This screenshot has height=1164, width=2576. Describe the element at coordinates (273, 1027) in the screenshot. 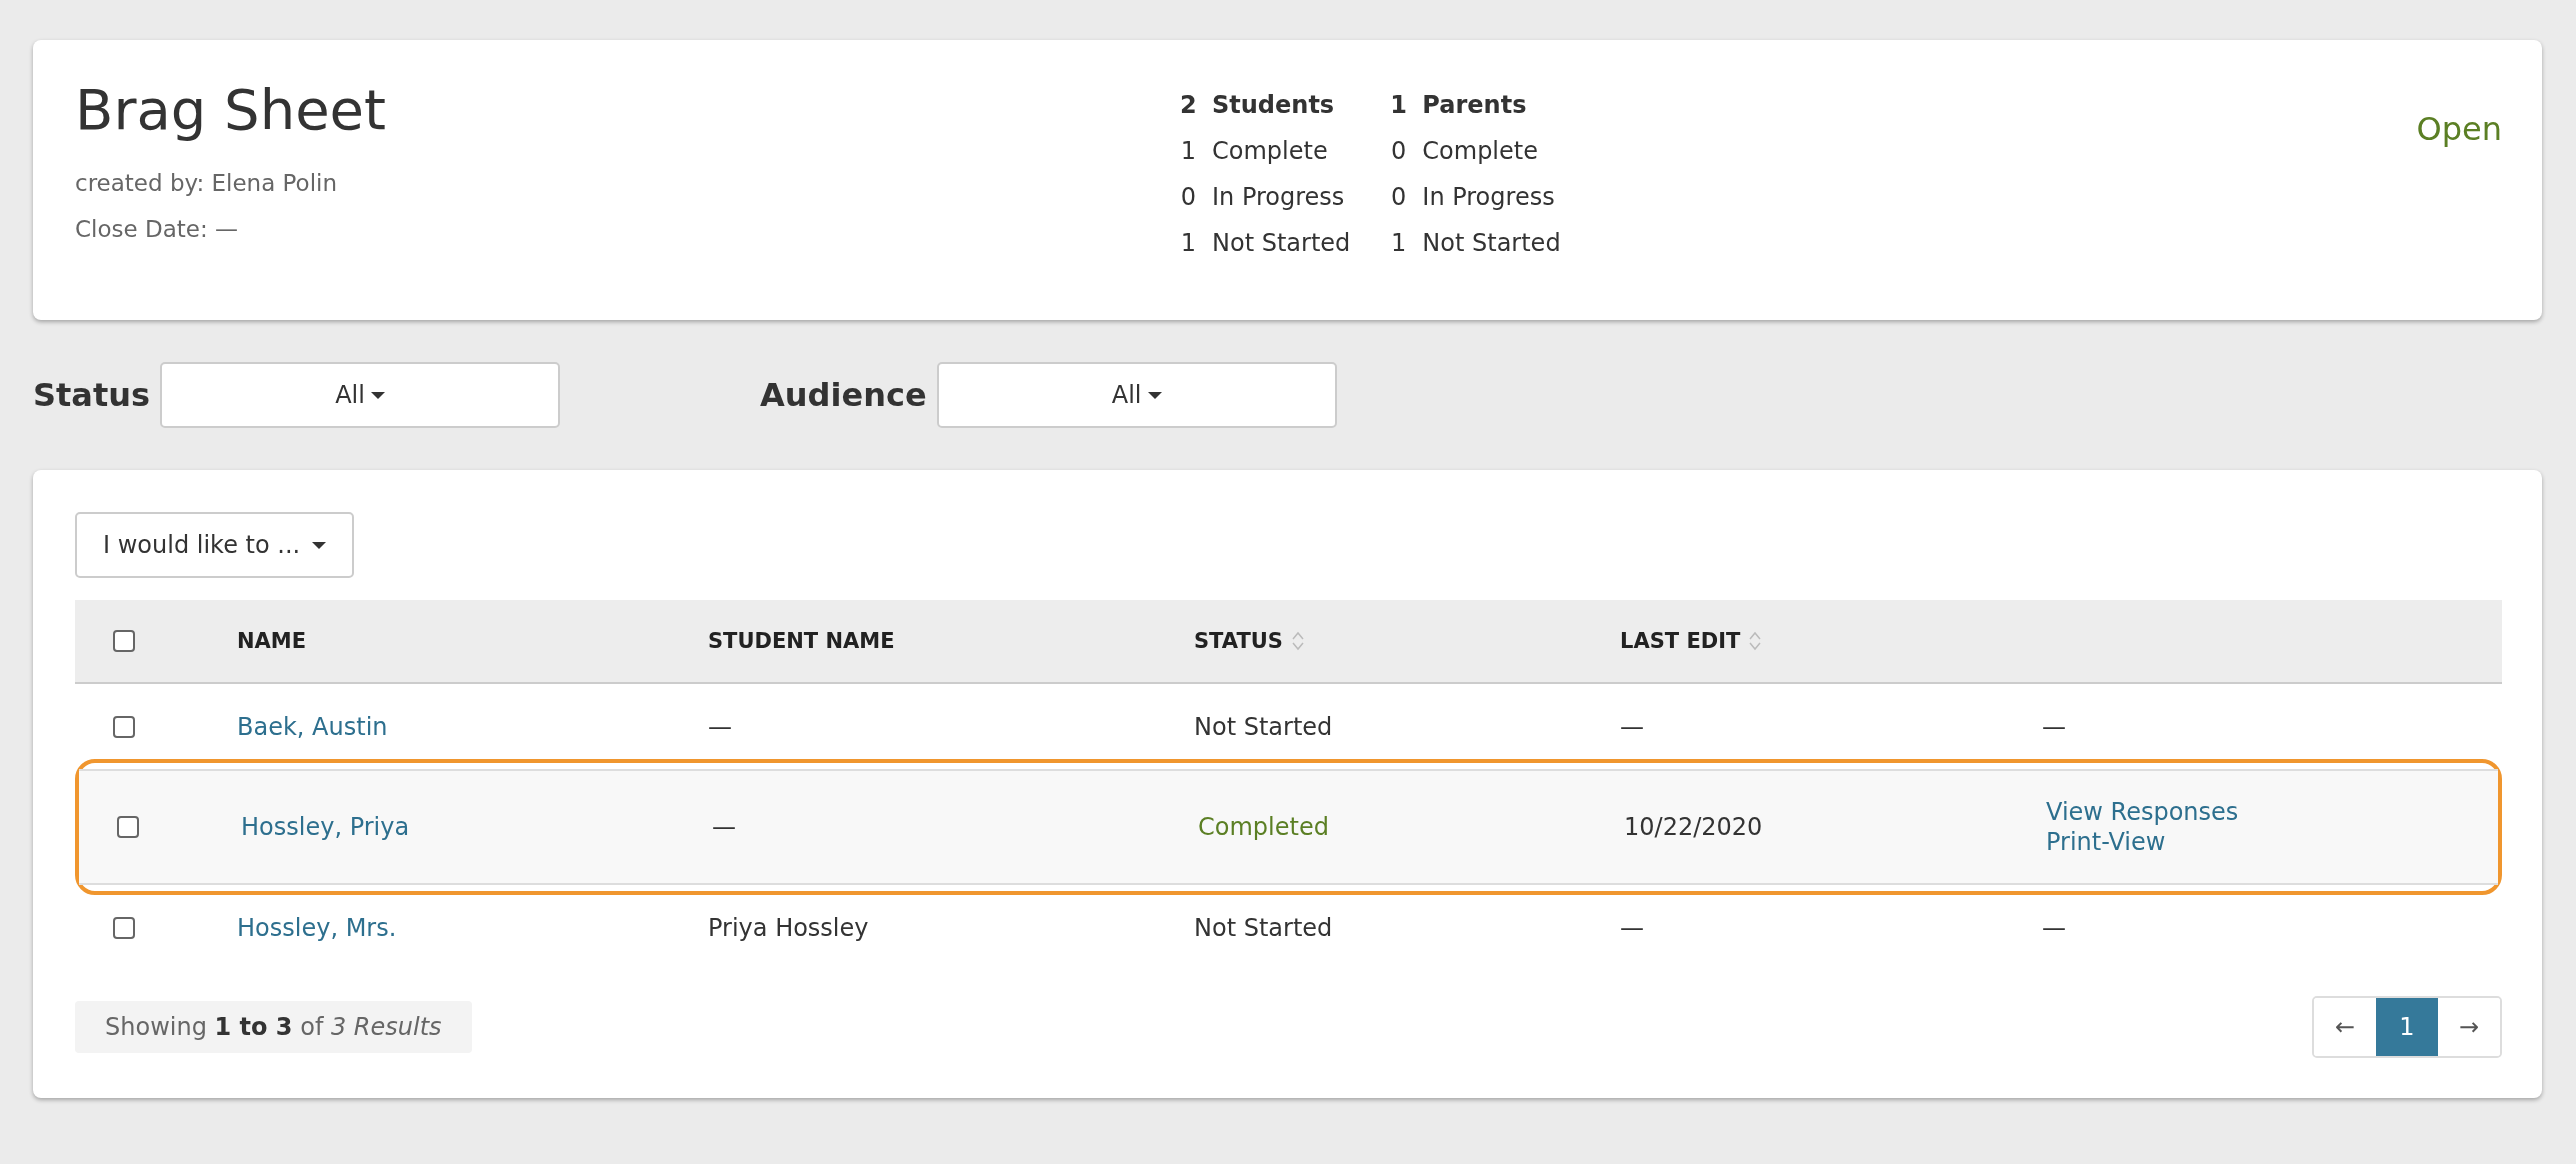

I see `results-summary: Showing 1 to 3 of 3 Results` at that location.